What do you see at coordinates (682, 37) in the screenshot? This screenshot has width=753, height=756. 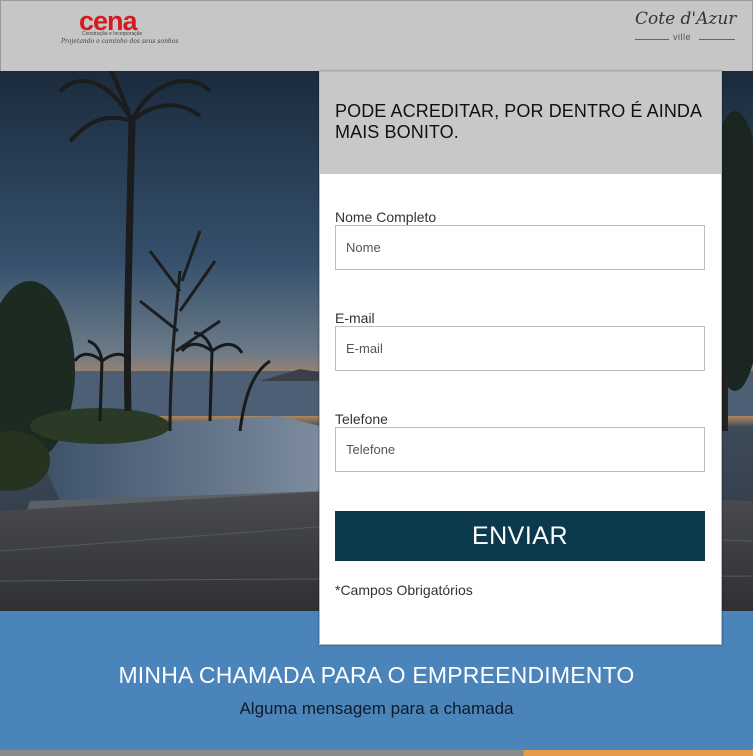 I see `cote-dazur-logo-ville: ville` at bounding box center [682, 37].